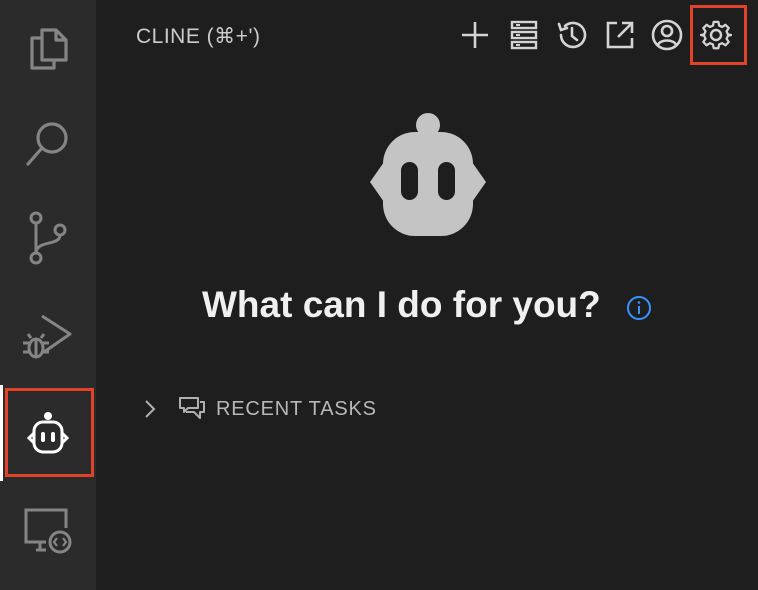 This screenshot has height=590, width=758. I want to click on highlight-settings-button, so click(718, 35).